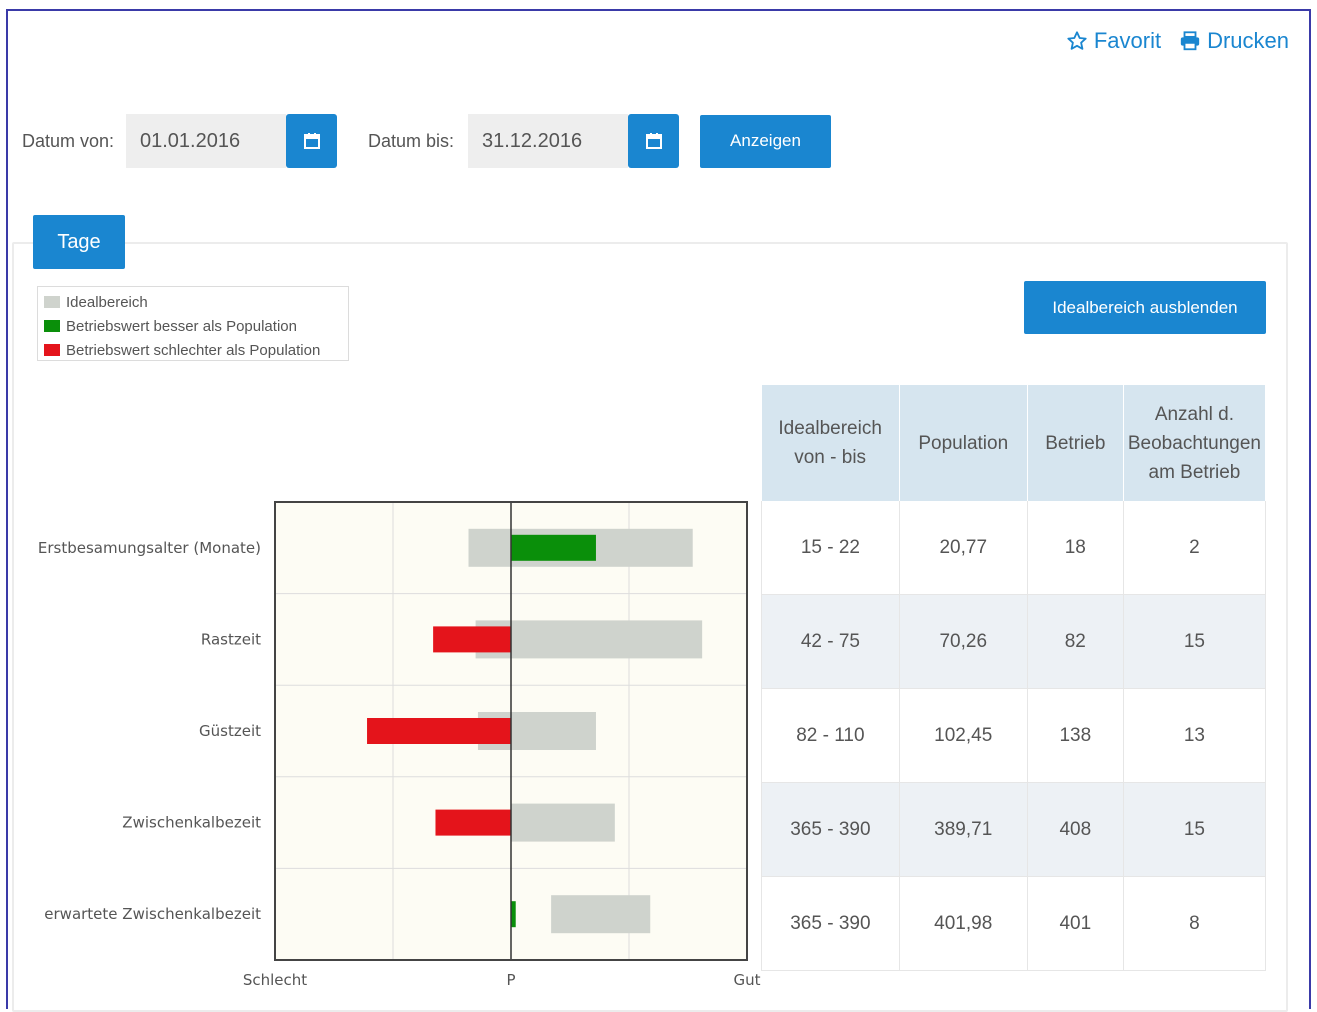 Image resolution: width=1317 pixels, height=1012 pixels. What do you see at coordinates (79, 242) in the screenshot?
I see `tab-tage: Tage` at bounding box center [79, 242].